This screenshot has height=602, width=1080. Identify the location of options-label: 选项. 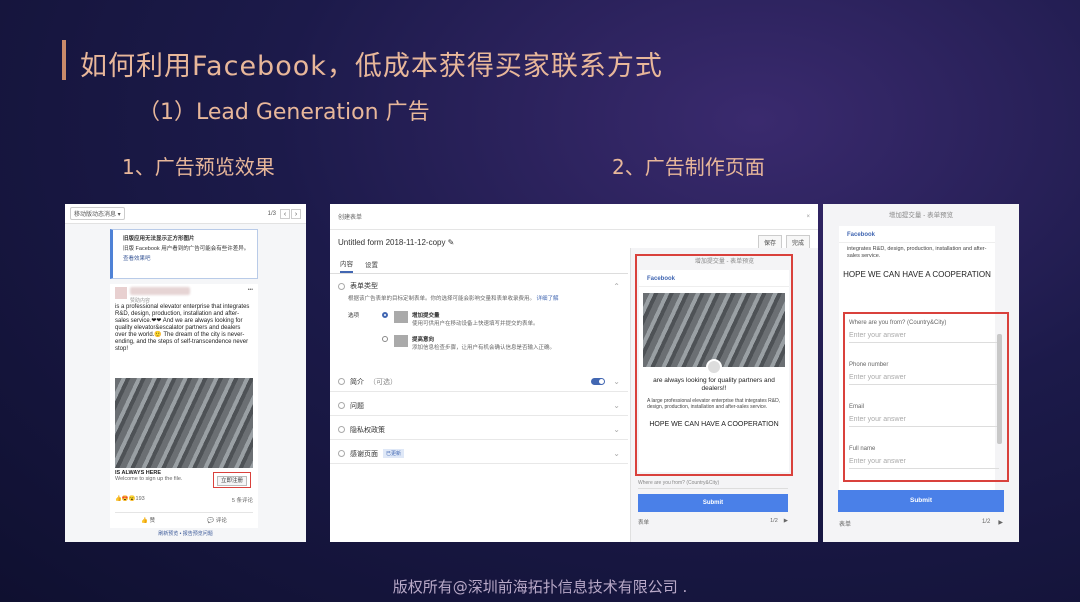
(354, 316).